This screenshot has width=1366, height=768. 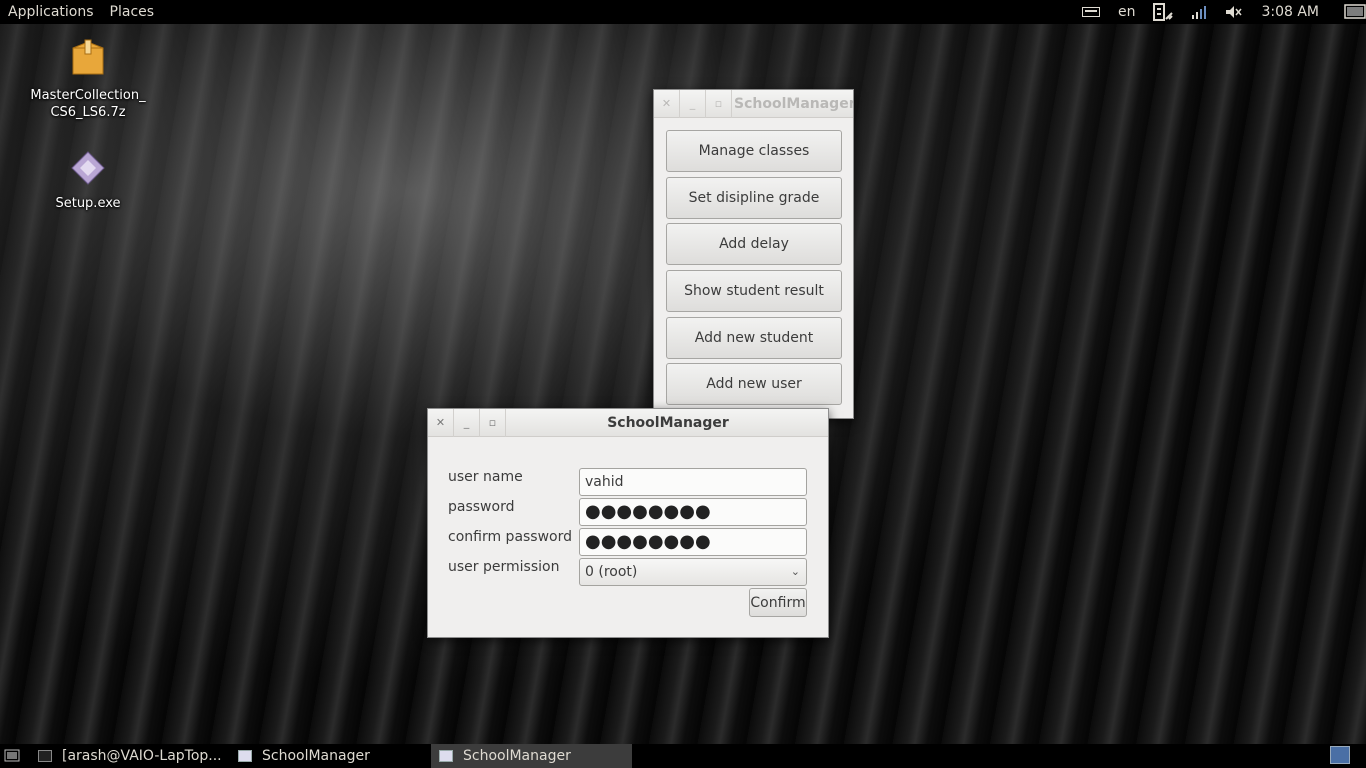 What do you see at coordinates (1163, 12) in the screenshot?
I see `network-manager-icon` at bounding box center [1163, 12].